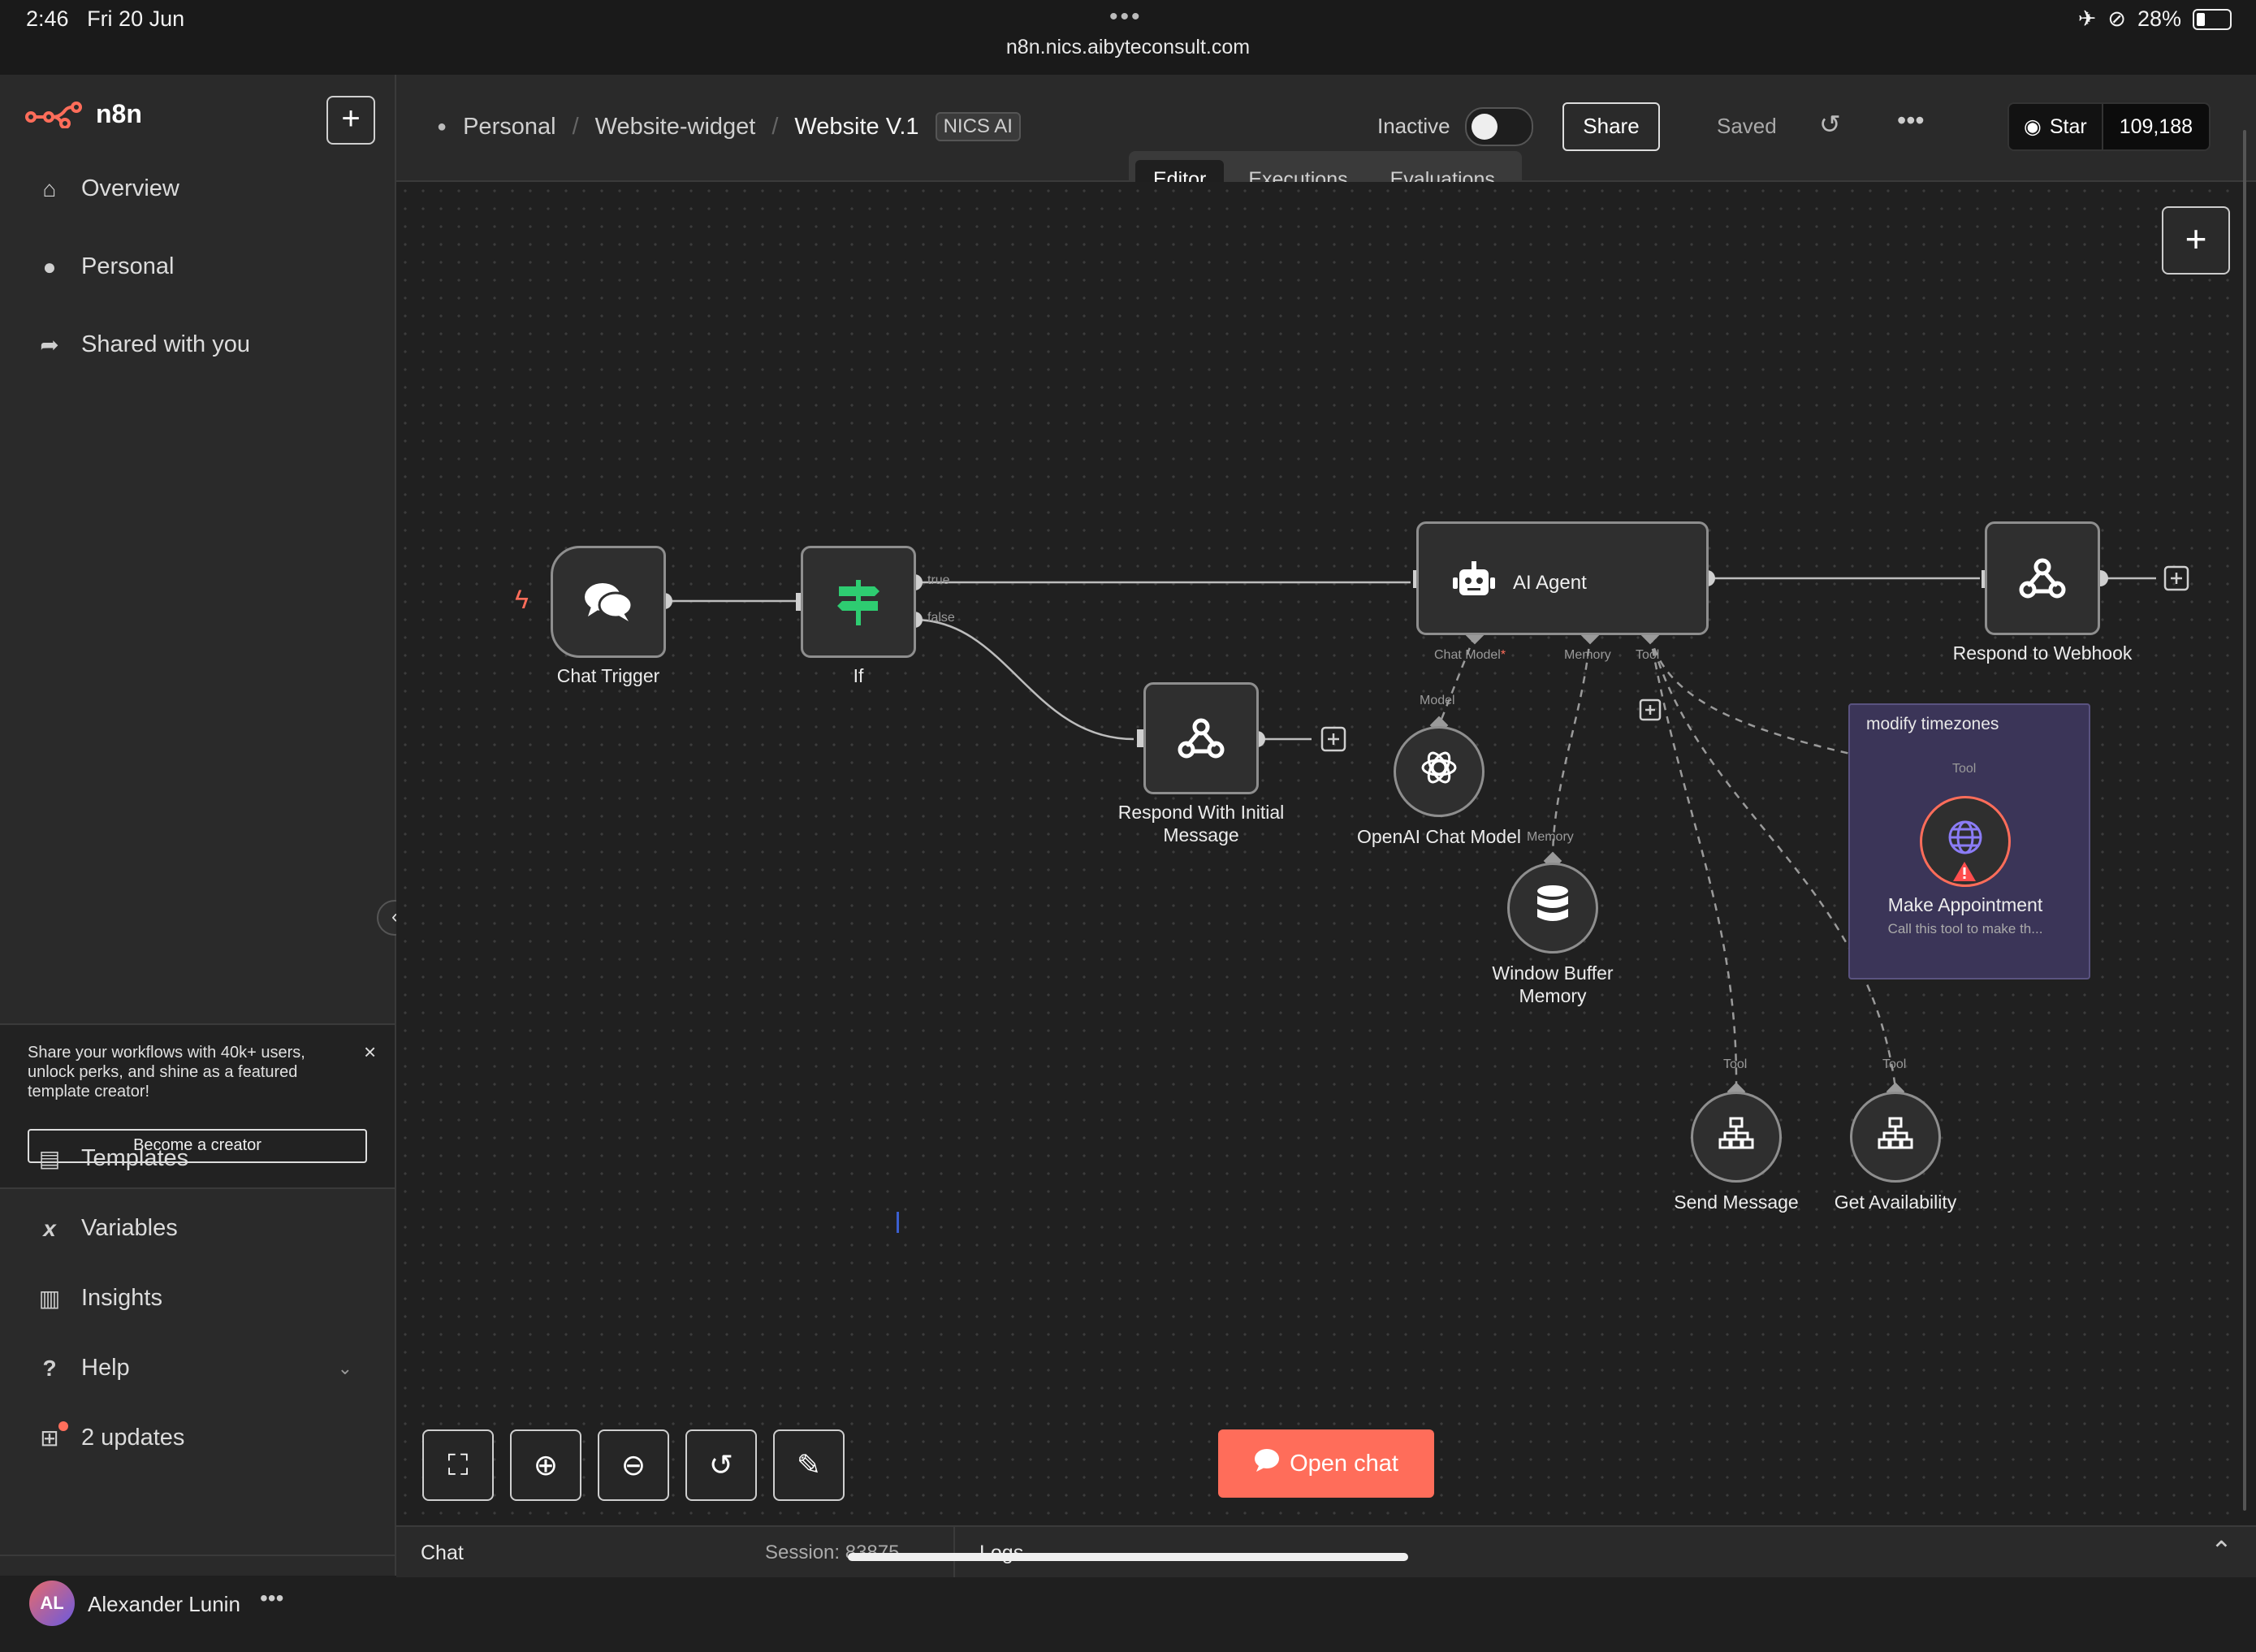  I want to click on node-window-buffer-memory, so click(1552, 909).